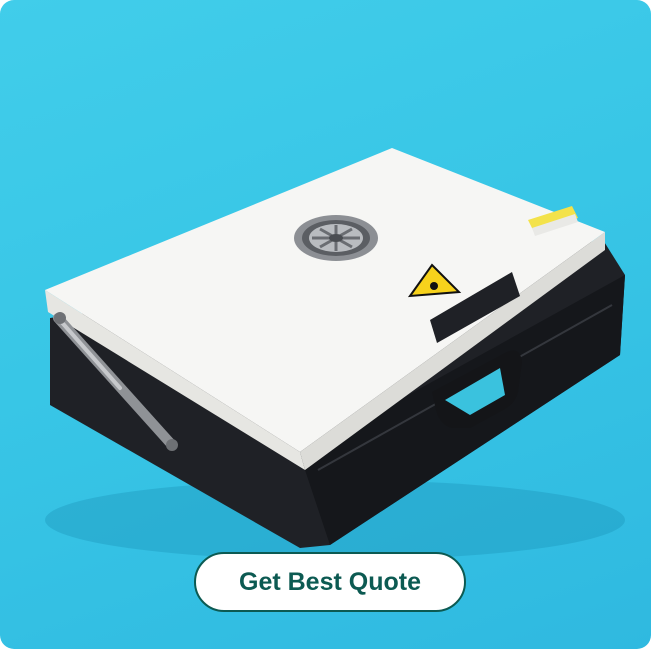  I want to click on get-best-quote-button: Get Best Quote, so click(330, 582).